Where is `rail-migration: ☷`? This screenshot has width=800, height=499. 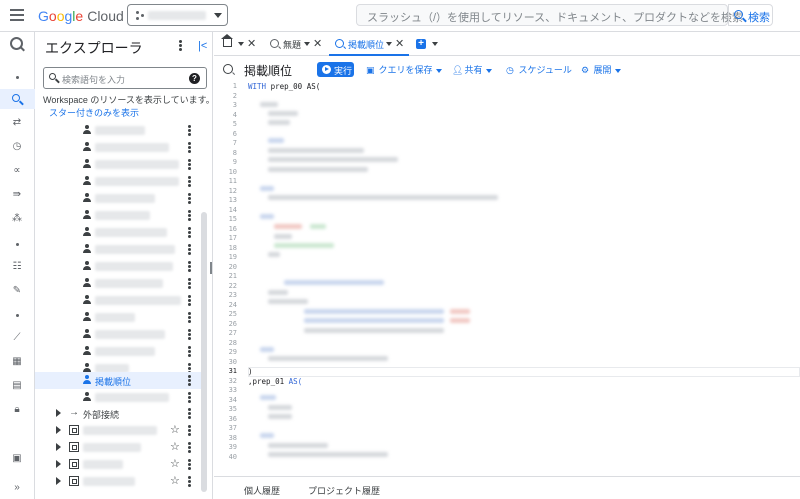
rail-migration: ☷ is located at coordinates (17, 267).